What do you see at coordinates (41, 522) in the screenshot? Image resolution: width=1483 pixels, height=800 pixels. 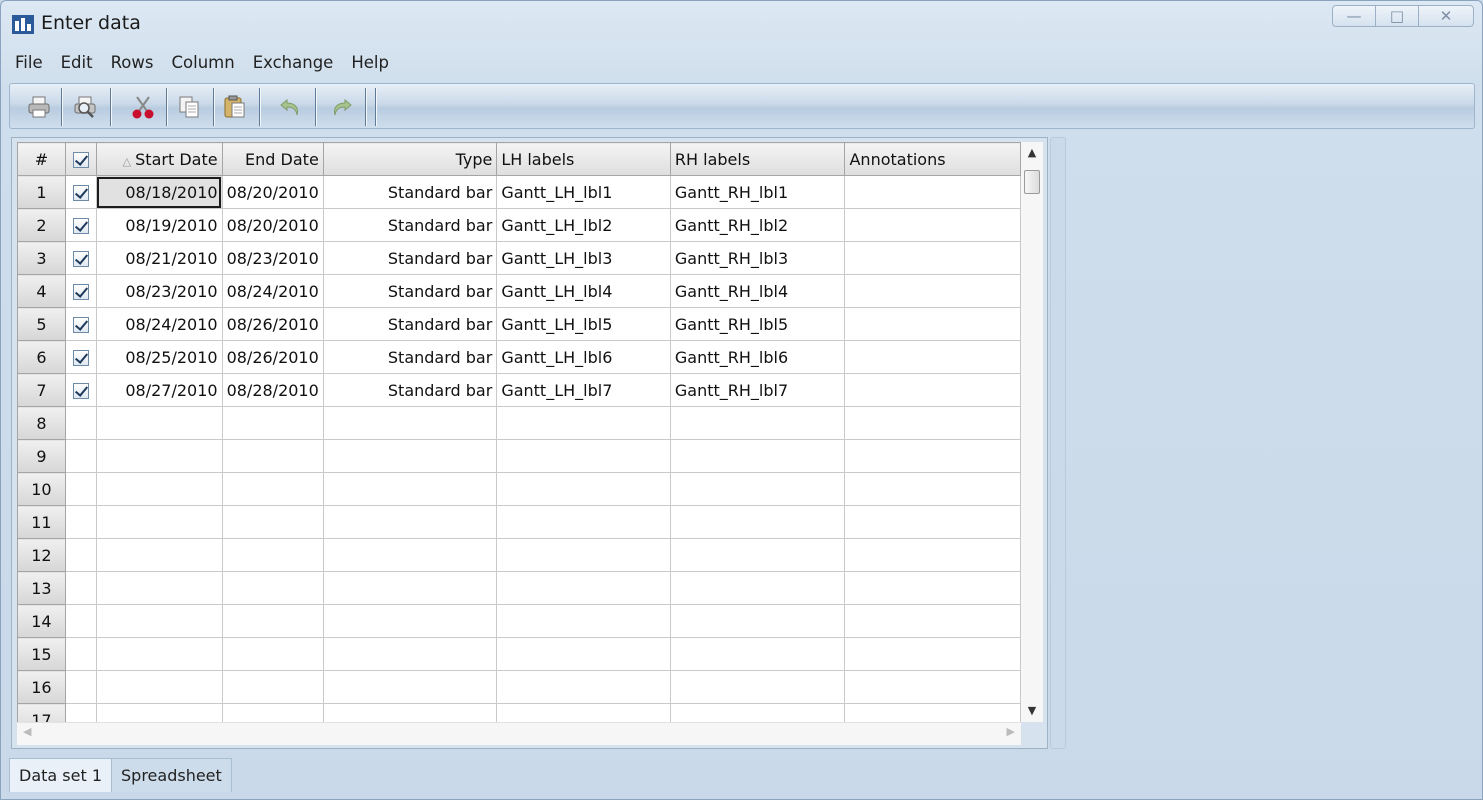 I see `row-number: 11` at bounding box center [41, 522].